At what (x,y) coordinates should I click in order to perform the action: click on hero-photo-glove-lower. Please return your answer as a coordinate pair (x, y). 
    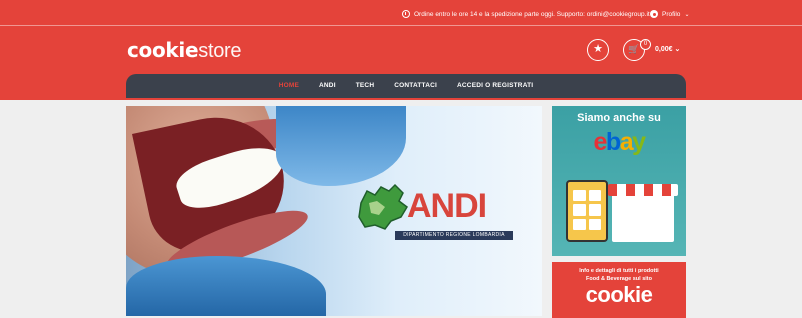
    Looking at the image, I should click on (226, 286).